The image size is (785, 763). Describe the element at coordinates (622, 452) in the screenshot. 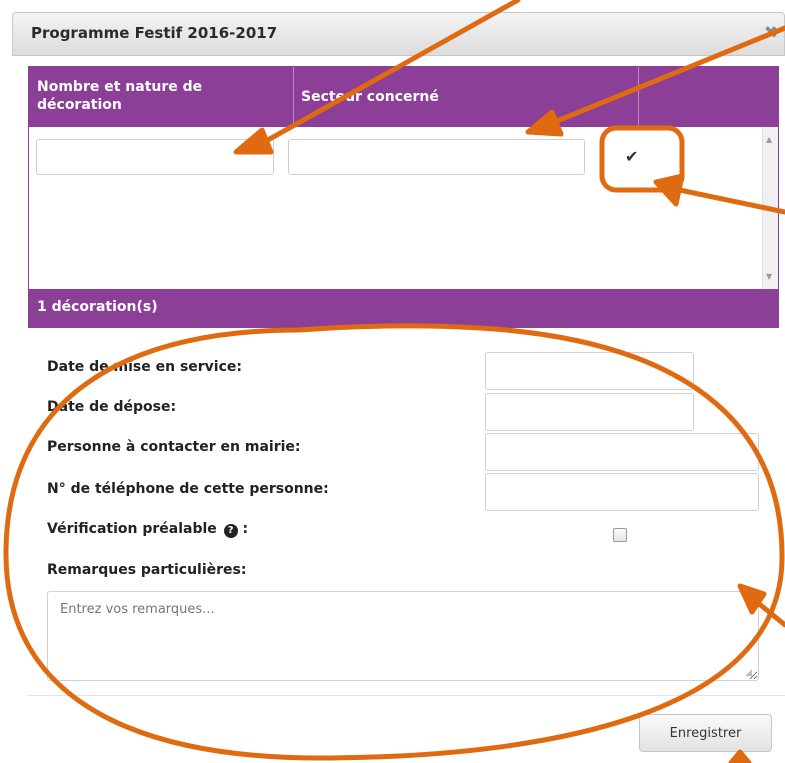

I see `personne-contact-input` at that location.